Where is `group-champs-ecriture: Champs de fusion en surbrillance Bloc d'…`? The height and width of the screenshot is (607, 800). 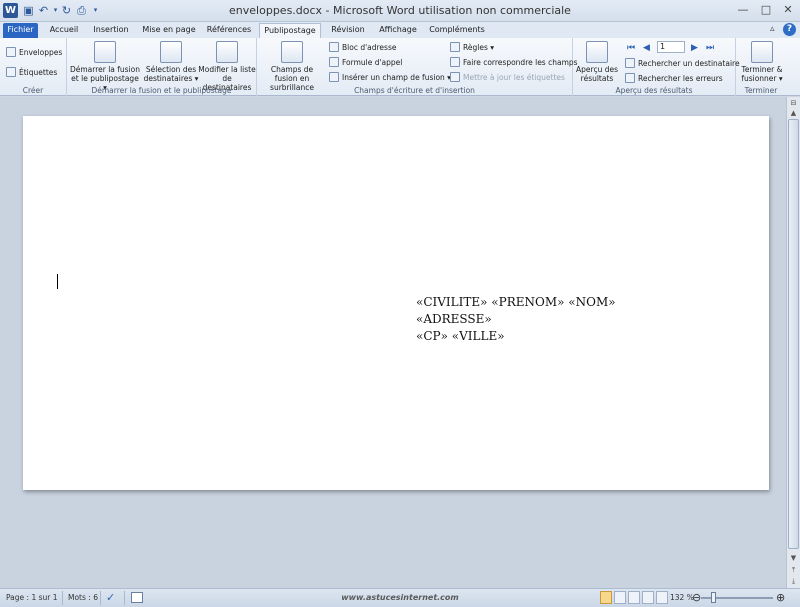
group-champs-ecriture: Champs de fusion en surbrillance Bloc d'… is located at coordinates (417, 67).